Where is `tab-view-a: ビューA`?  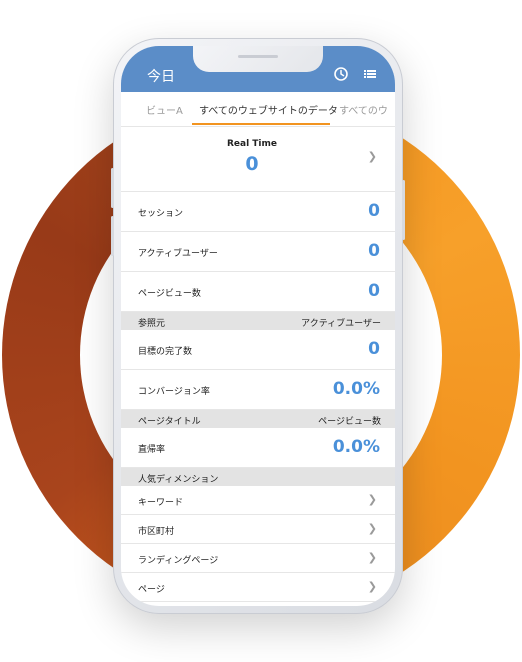
tab-view-a: ビューA is located at coordinates (164, 109).